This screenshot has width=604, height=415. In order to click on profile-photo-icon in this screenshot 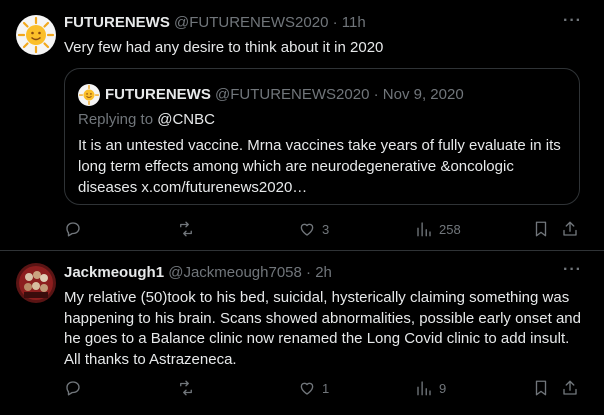, I will do `click(36, 283)`.